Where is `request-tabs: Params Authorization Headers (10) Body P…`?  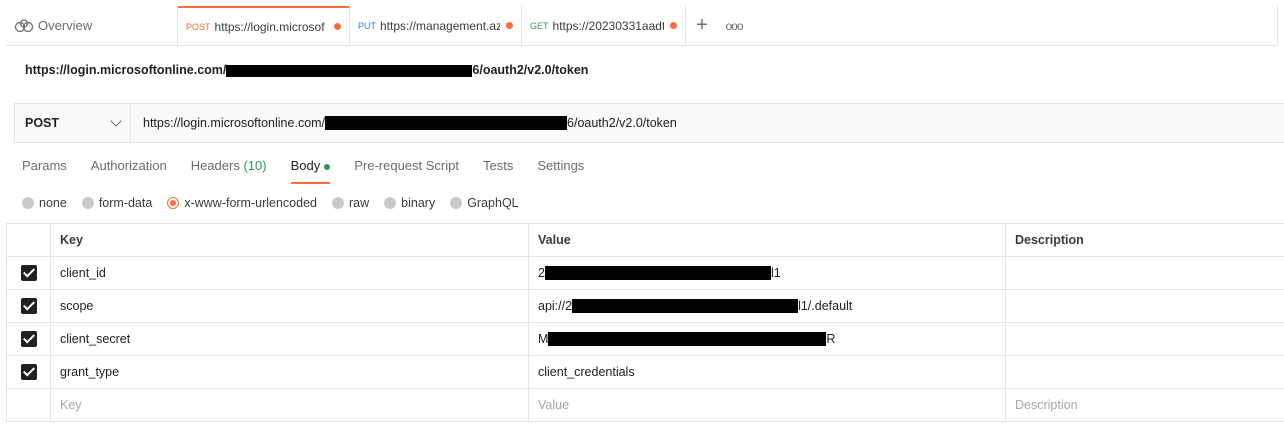
request-tabs: Params Authorization Headers (10) Body P… is located at coordinates (315, 171).